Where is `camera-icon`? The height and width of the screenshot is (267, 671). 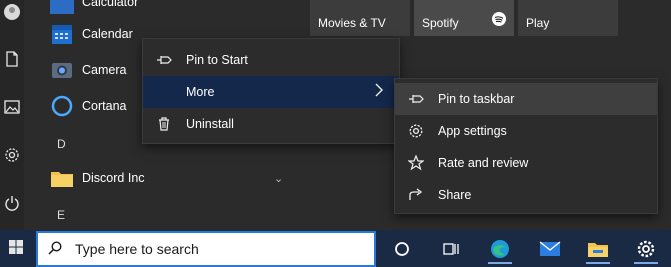
camera-icon is located at coordinates (62, 70).